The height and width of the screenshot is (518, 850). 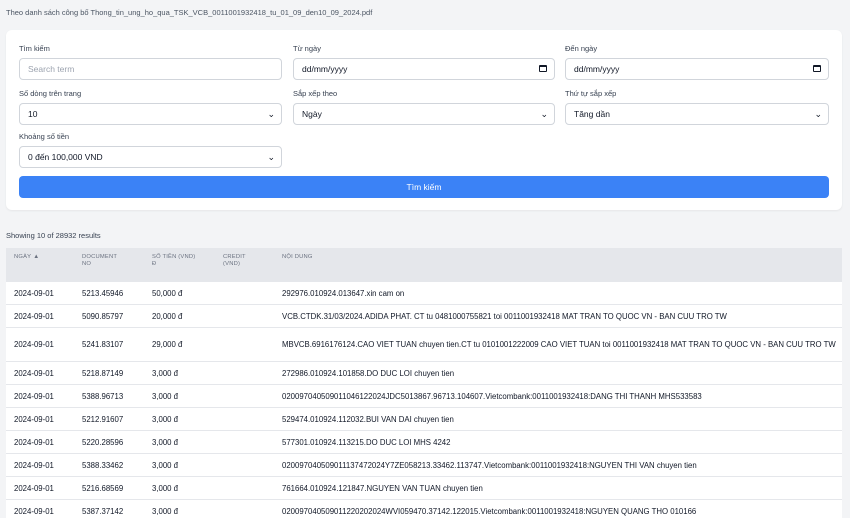 I want to click on column-header-amount: SỐ TIỀN (VND)đ, so click(x=179, y=265).